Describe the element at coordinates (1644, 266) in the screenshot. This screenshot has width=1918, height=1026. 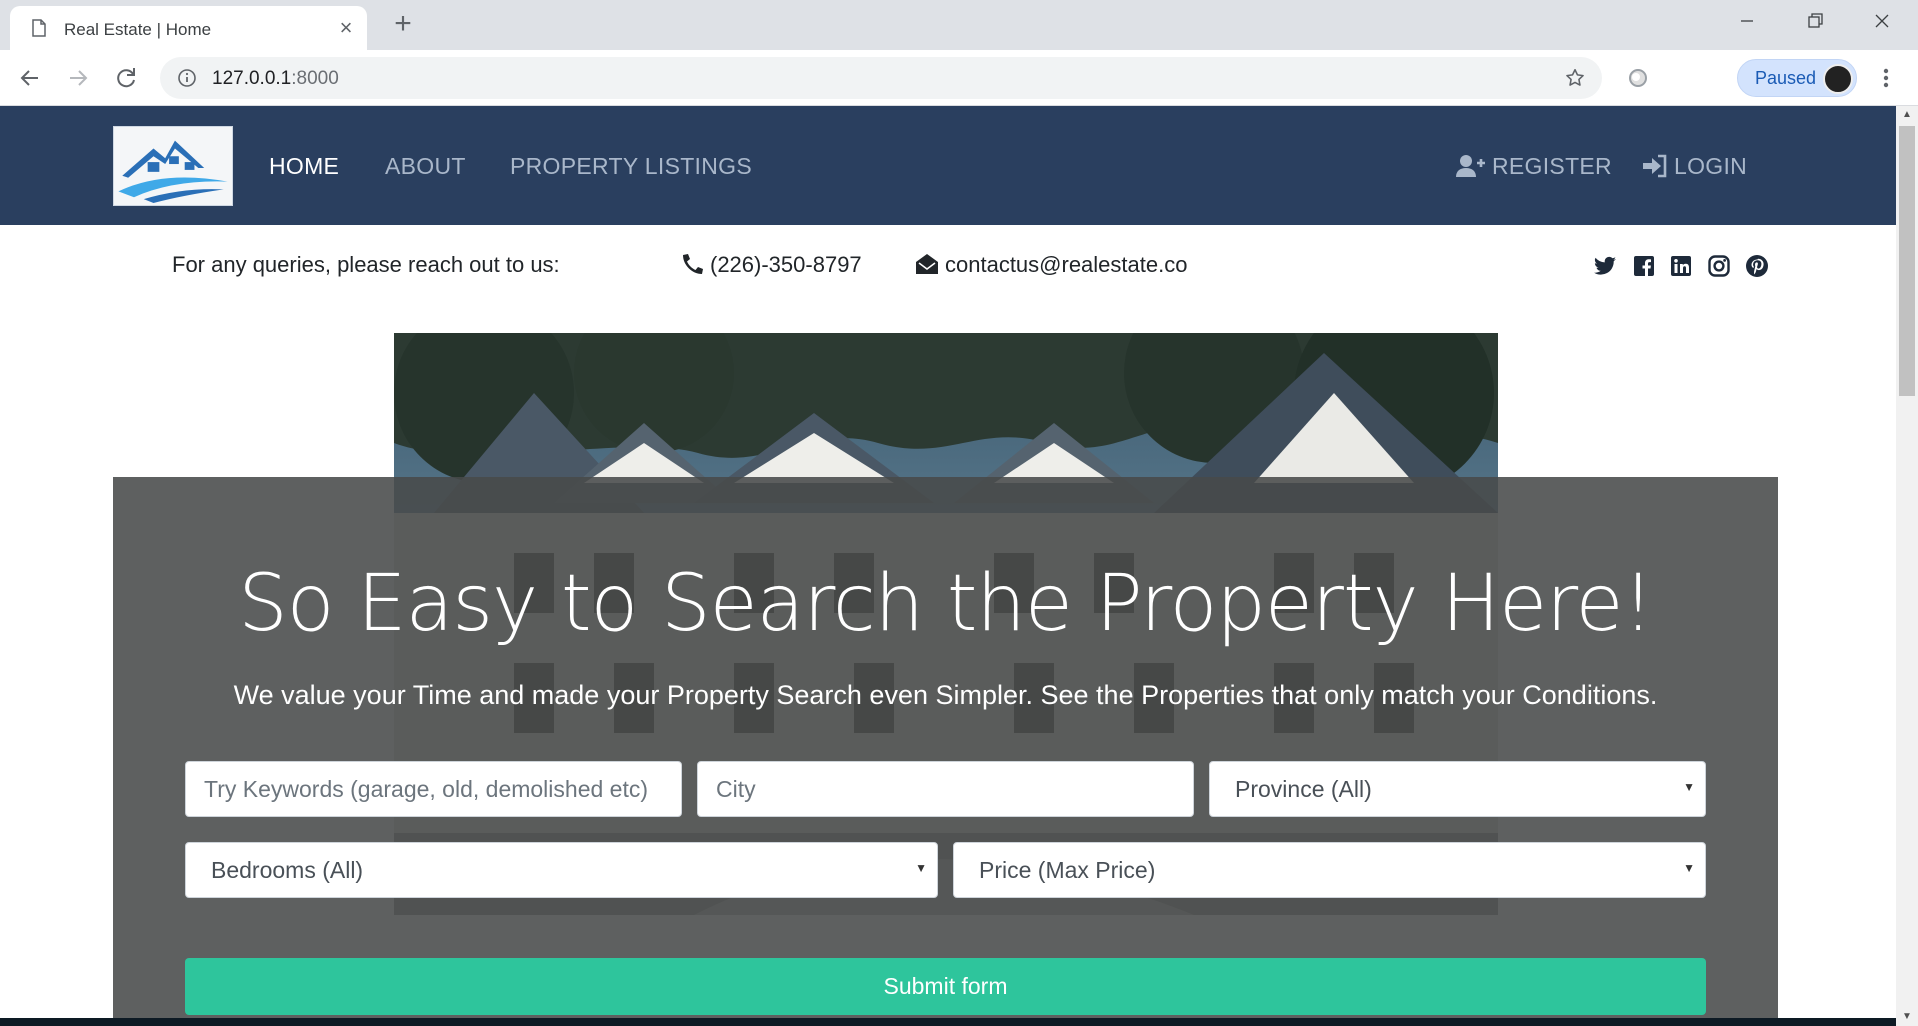
I see `facebook-icon` at that location.